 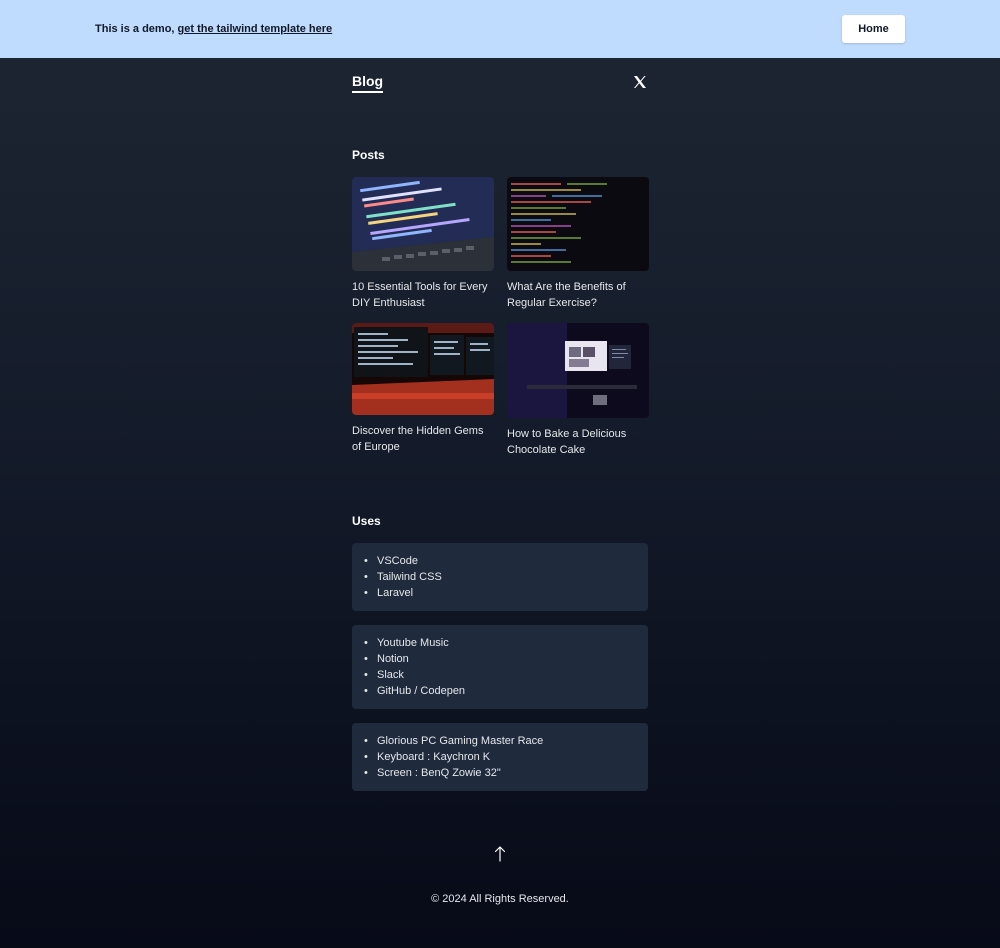 I want to click on list-item: Youtube Music, so click(x=501, y=643).